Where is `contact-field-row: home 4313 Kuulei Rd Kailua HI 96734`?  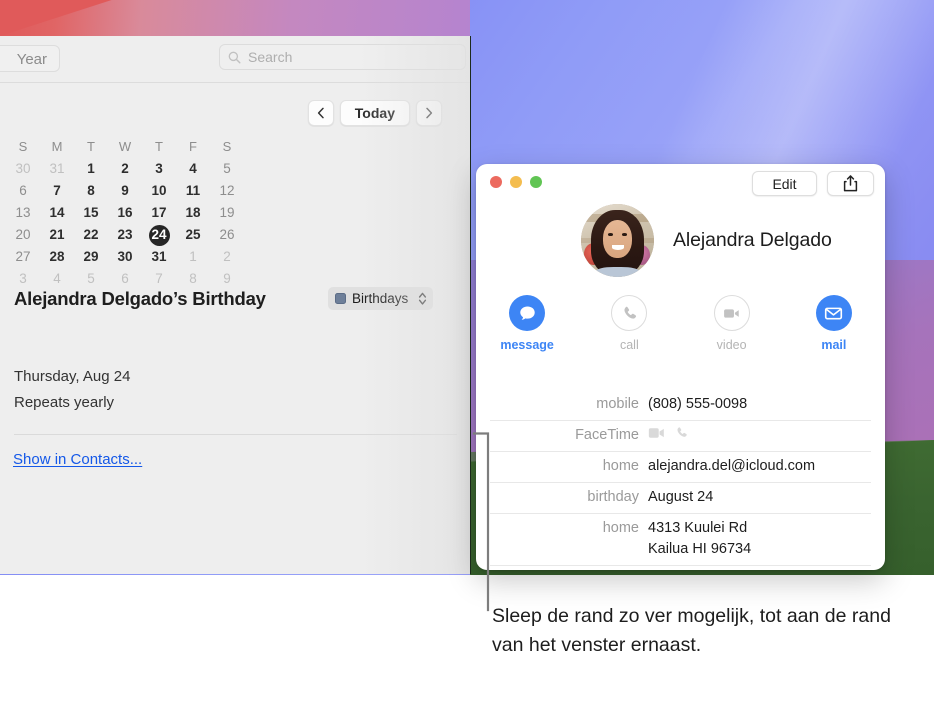
contact-field-row: home 4313 Kuulei Rd Kailua HI 96734 is located at coordinates (680, 540).